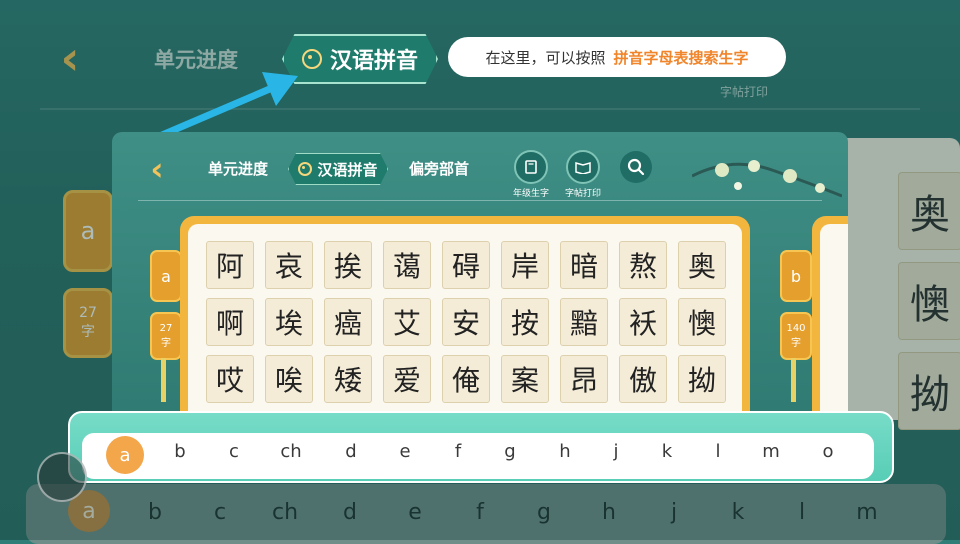 This screenshot has height=544, width=960. Describe the element at coordinates (466, 379) in the screenshot. I see `character-cell: 俺` at that location.